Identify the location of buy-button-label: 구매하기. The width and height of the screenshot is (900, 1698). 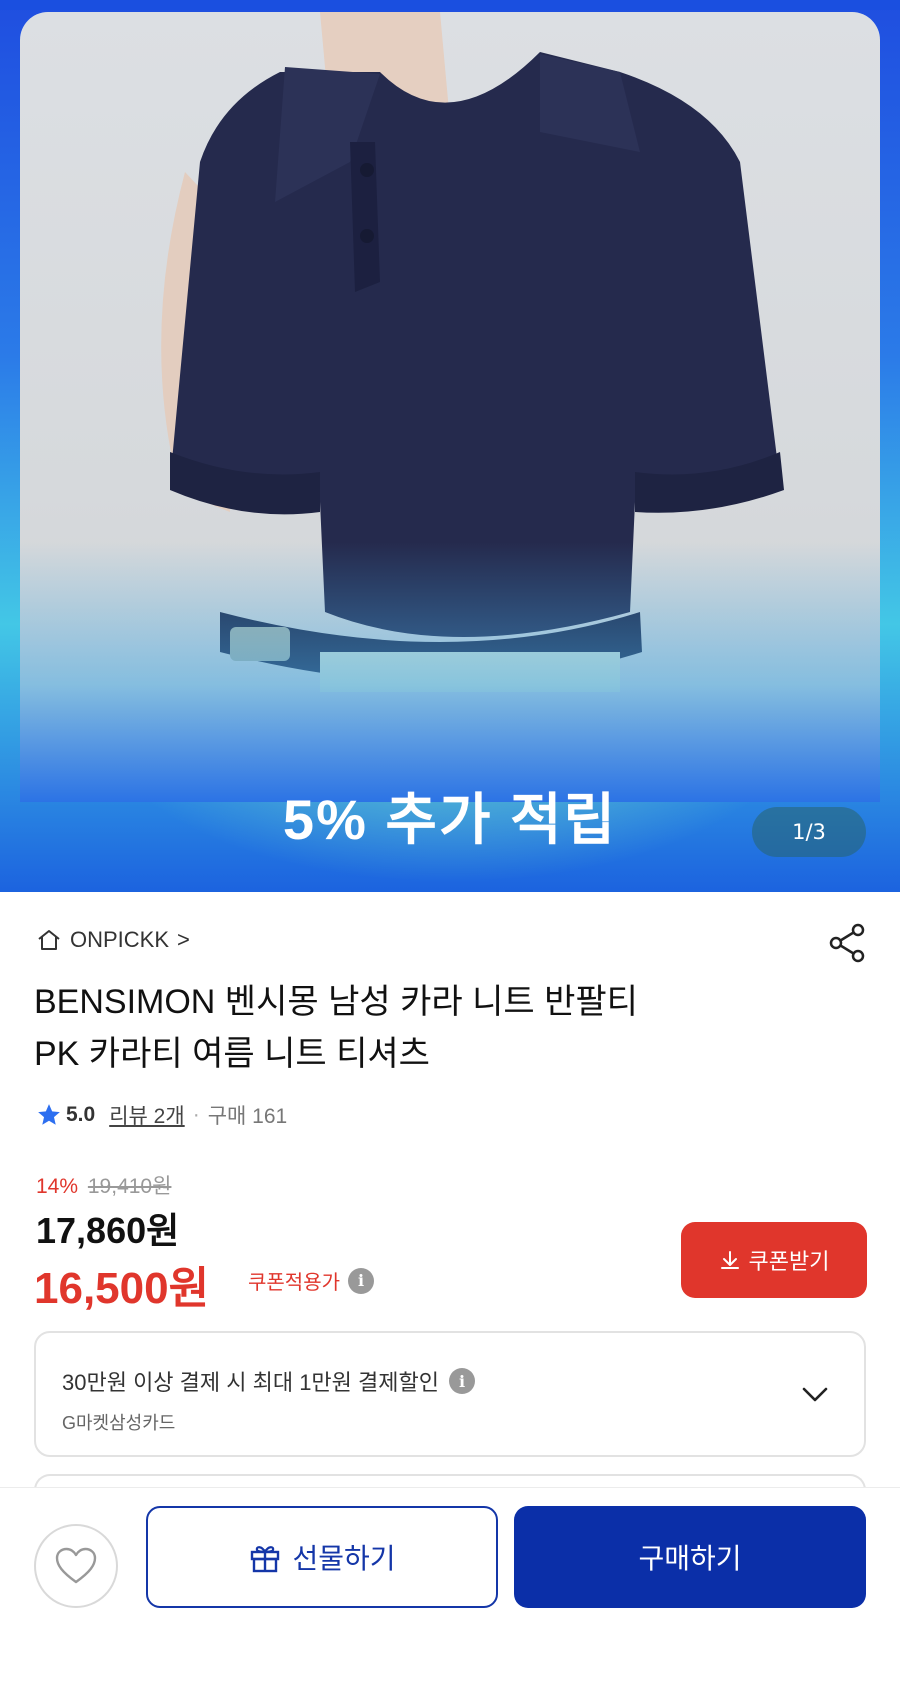
(690, 1558).